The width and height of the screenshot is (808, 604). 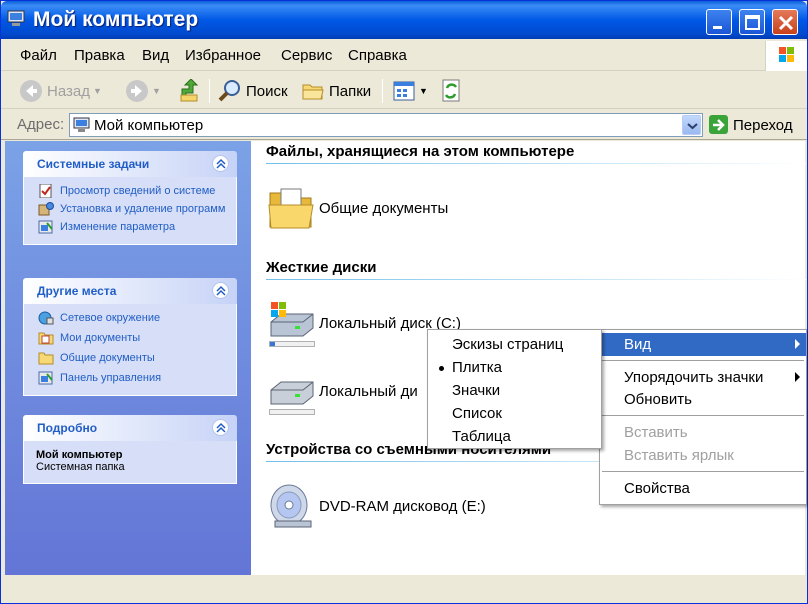 What do you see at coordinates (477, 413) in the screenshot?
I see `view-option-label: Список` at bounding box center [477, 413].